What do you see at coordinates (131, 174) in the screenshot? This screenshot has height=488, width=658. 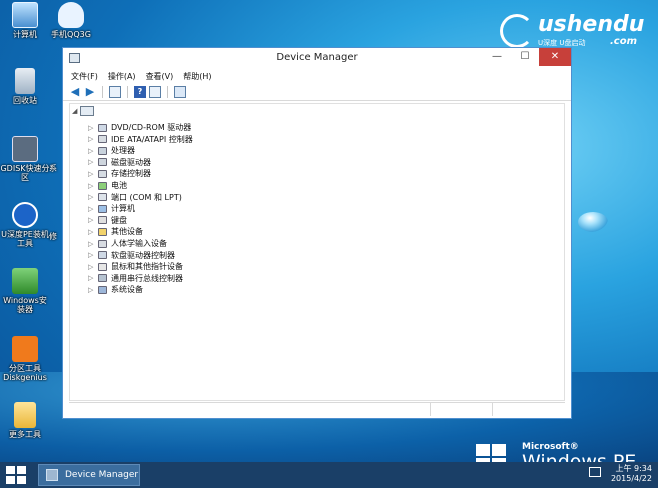 I see `tree-item-label: 存储控制器` at bounding box center [131, 174].